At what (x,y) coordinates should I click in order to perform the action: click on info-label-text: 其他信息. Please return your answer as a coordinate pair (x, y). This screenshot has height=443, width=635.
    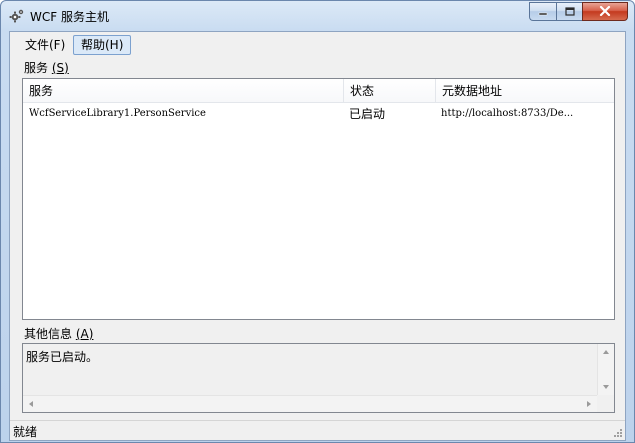
    Looking at the image, I should click on (50, 334).